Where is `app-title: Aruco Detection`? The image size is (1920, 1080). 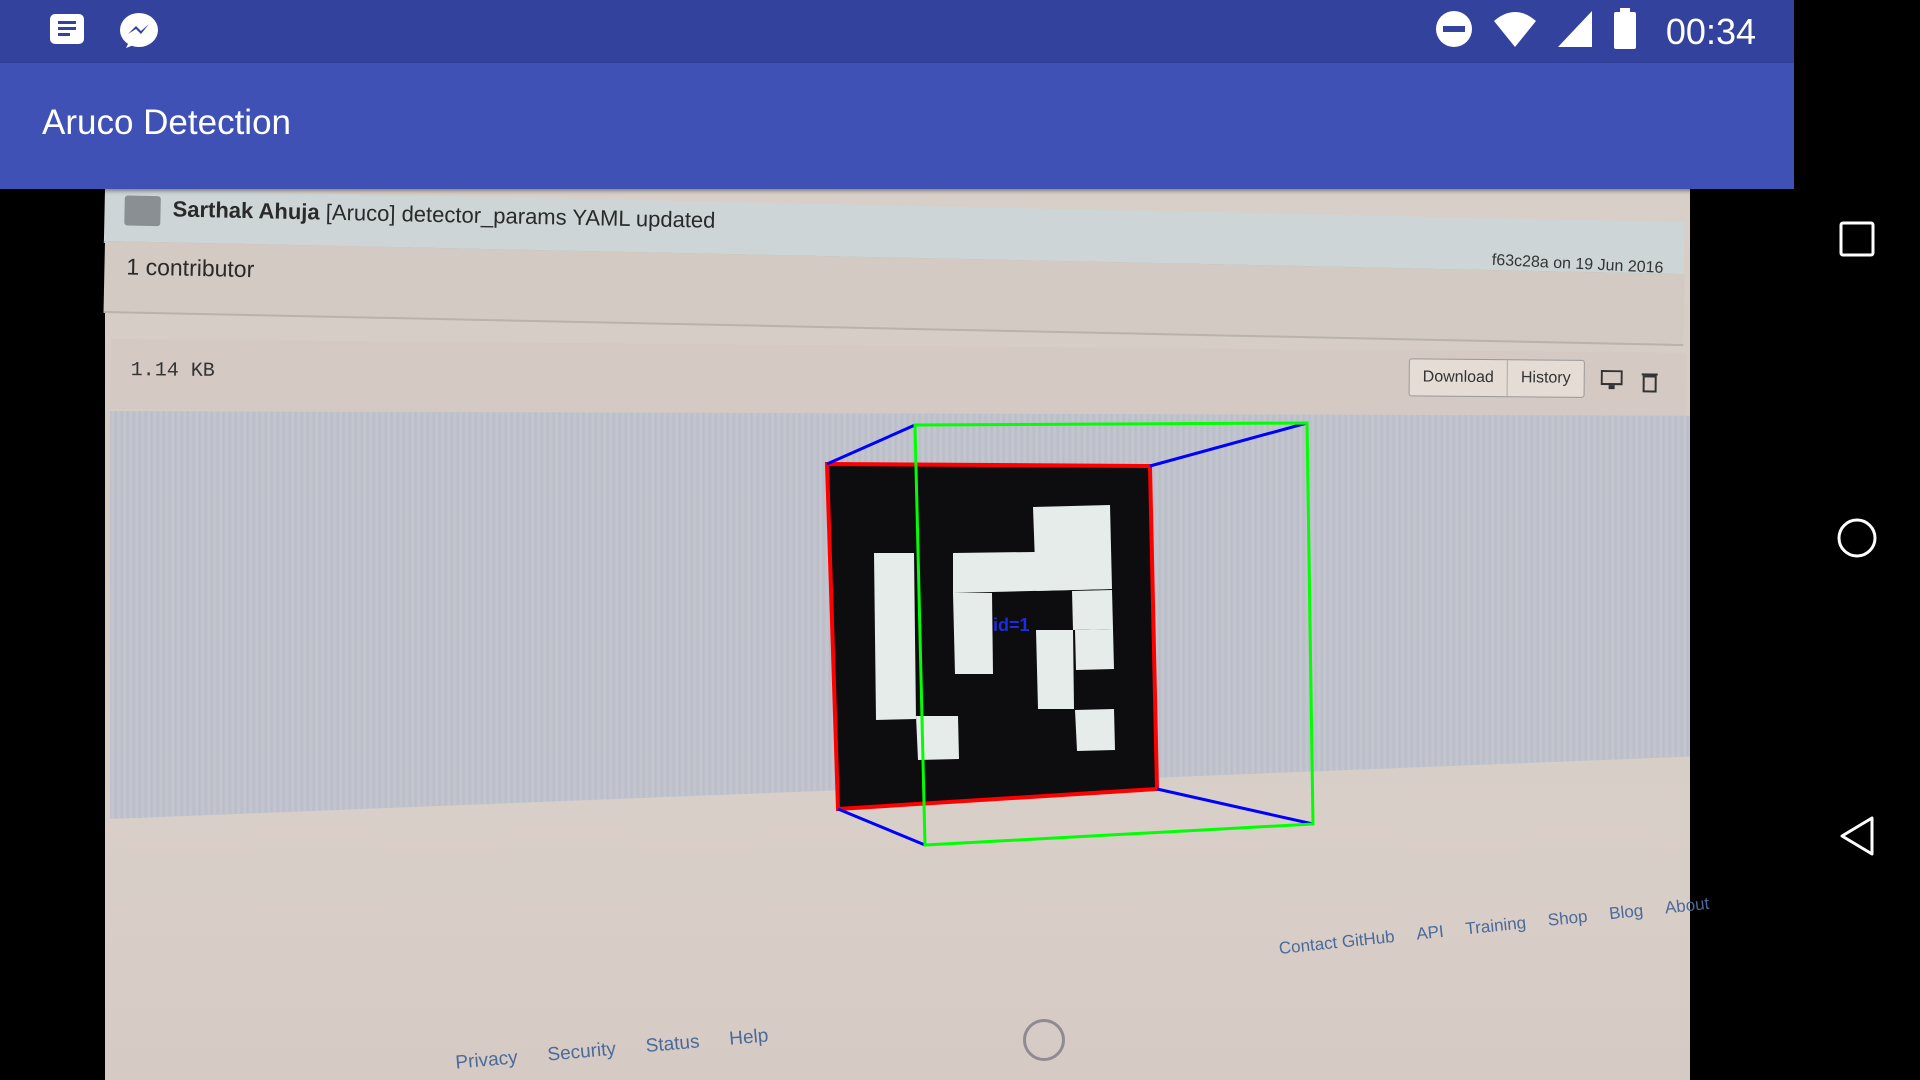 app-title: Aruco Detection is located at coordinates (167, 122).